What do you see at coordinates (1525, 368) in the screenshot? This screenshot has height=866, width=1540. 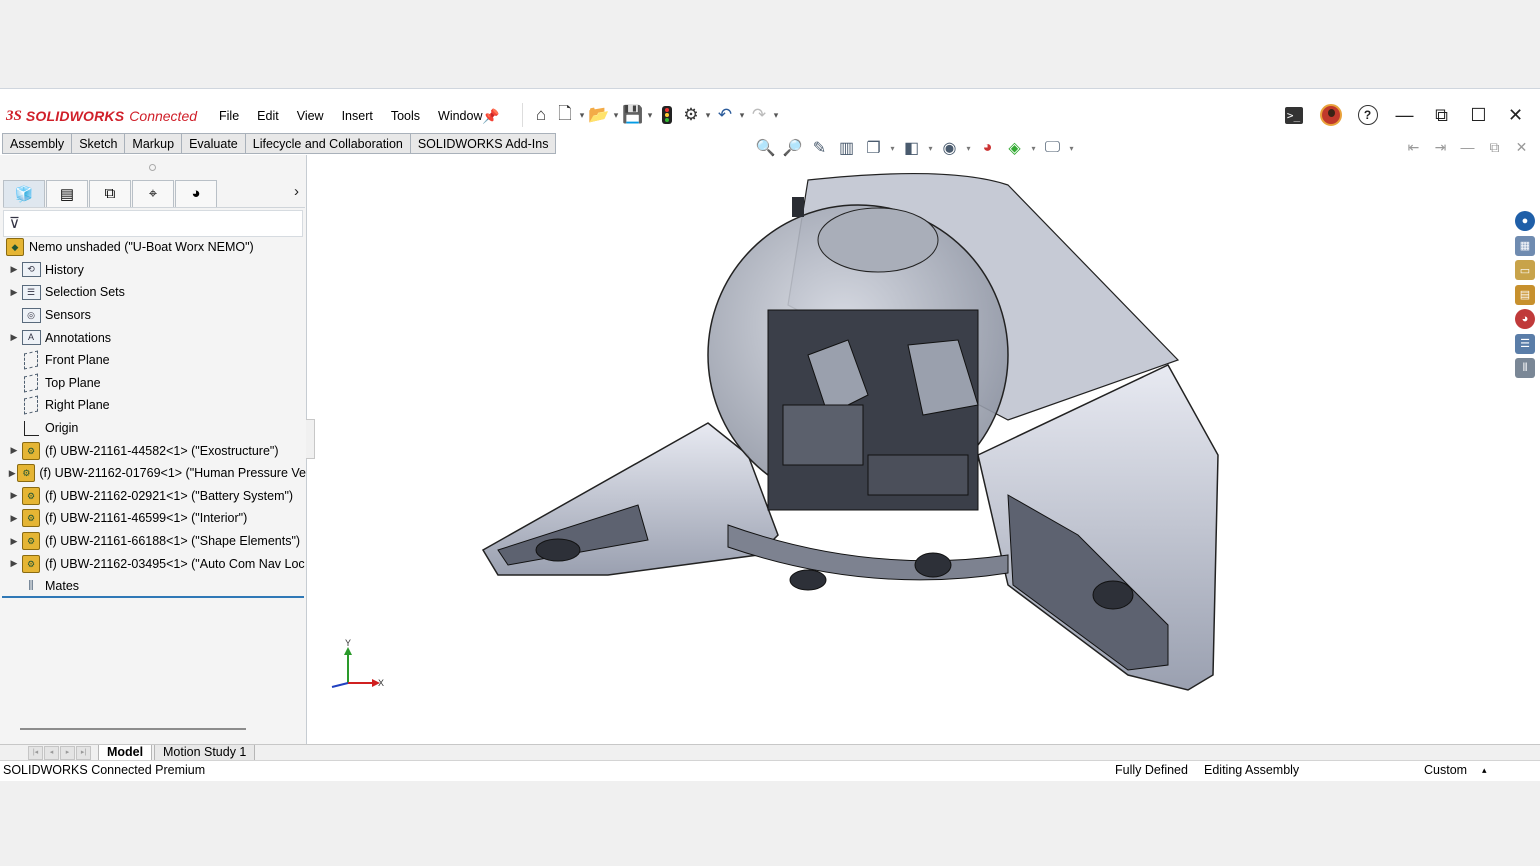 I see `solidworks-forum-icon: ⫴` at bounding box center [1525, 368].